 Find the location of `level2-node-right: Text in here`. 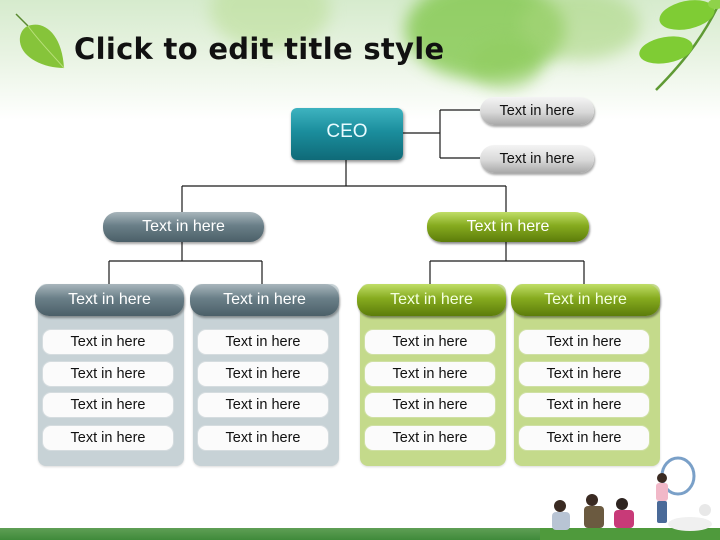

level2-node-right: Text in here is located at coordinates (508, 227).